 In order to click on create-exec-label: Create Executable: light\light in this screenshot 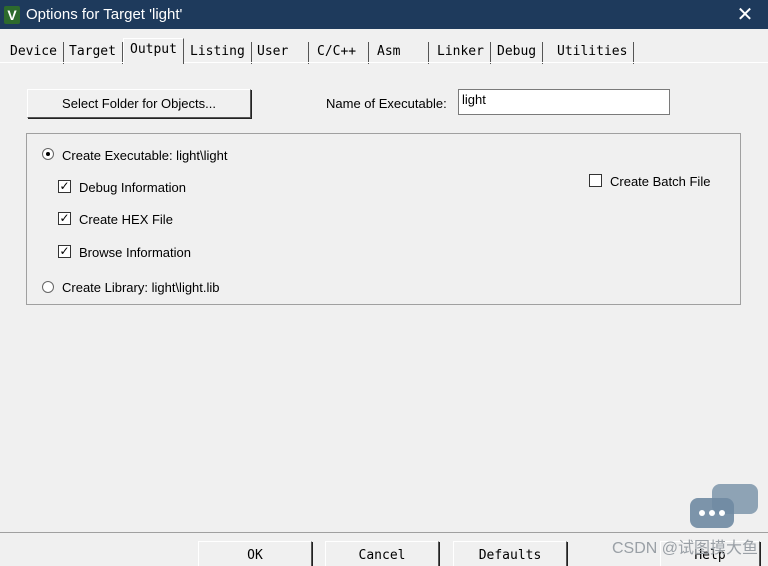, I will do `click(145, 155)`.